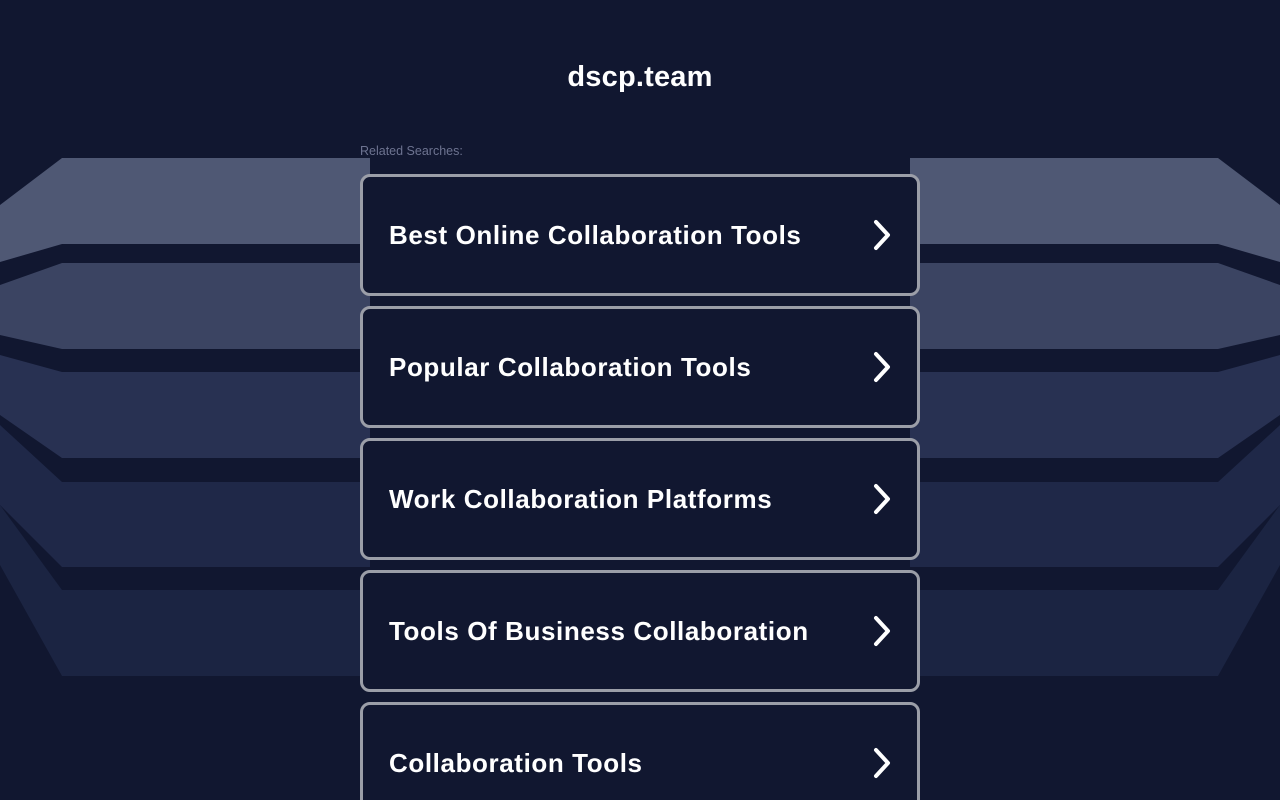  Describe the element at coordinates (411, 151) in the screenshot. I see `related-searches-label: Related Searches:` at that location.